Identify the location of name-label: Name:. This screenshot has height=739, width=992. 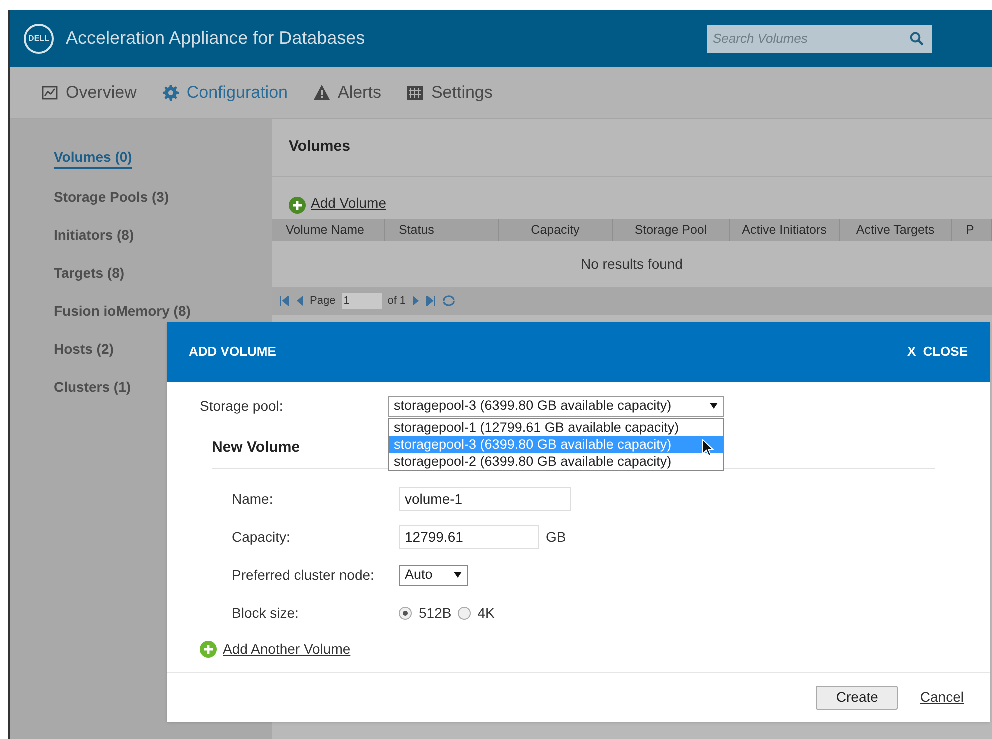
(253, 499).